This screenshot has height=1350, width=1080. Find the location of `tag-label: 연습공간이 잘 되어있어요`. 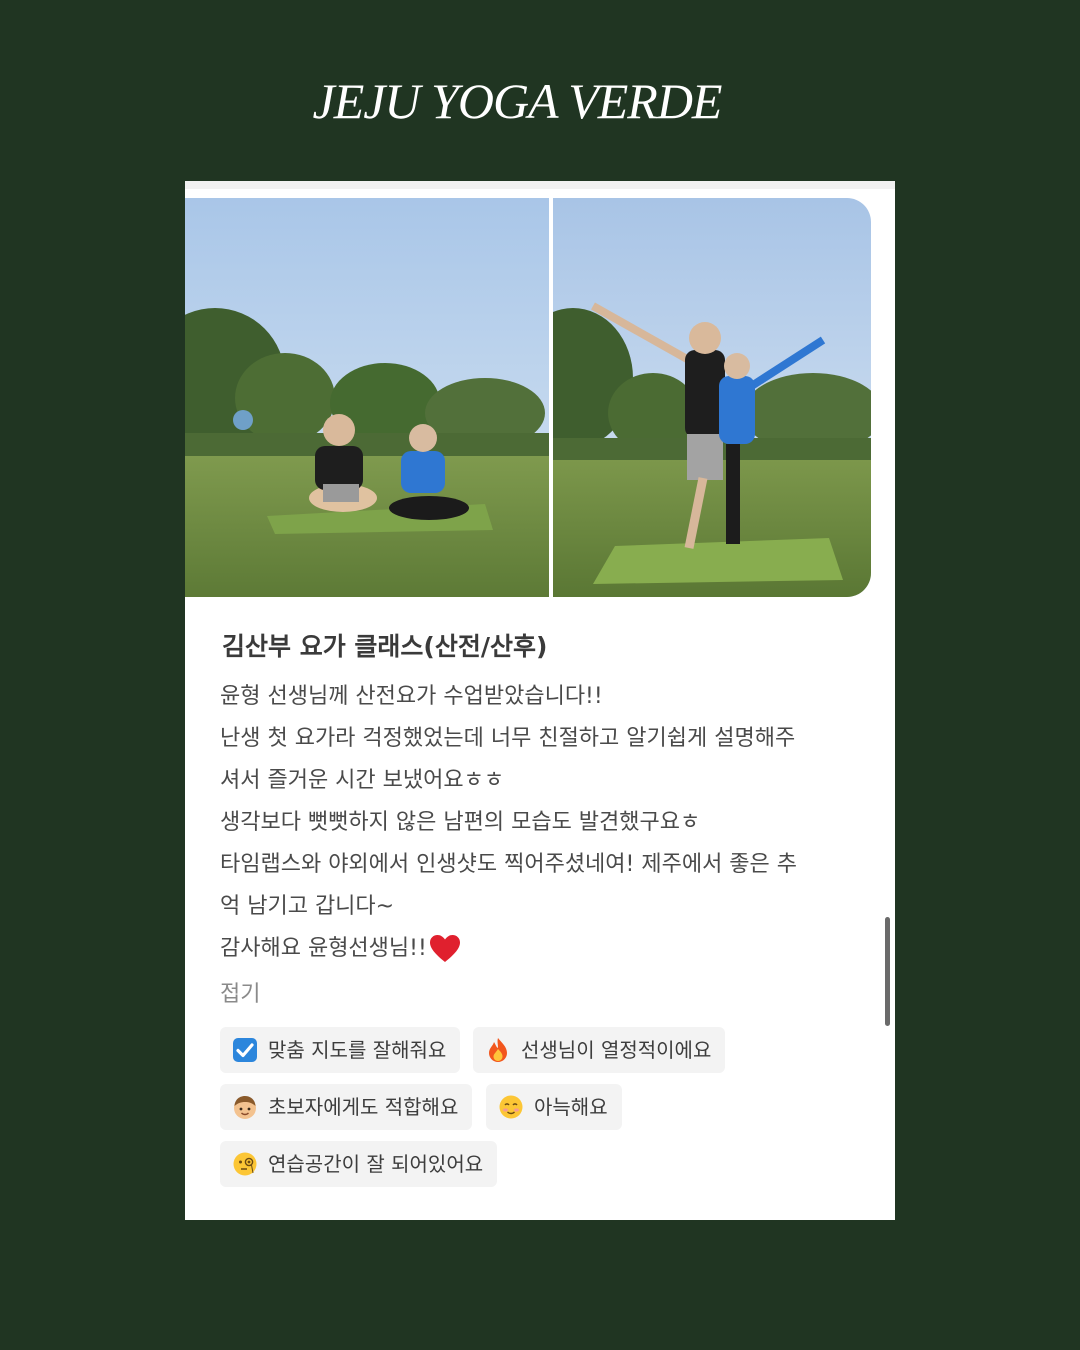

tag-label: 연습공간이 잘 되어있어요 is located at coordinates (376, 1164).